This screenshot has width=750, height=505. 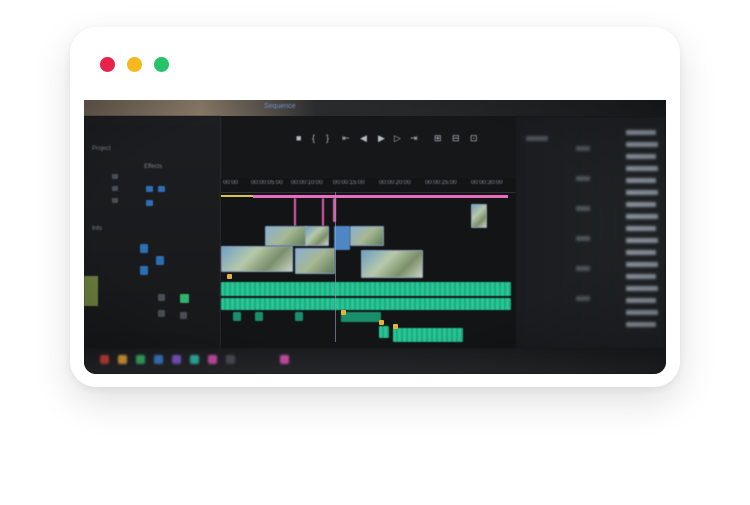 What do you see at coordinates (414, 138) in the screenshot?
I see `go-to-out-icon: ⇥` at bounding box center [414, 138].